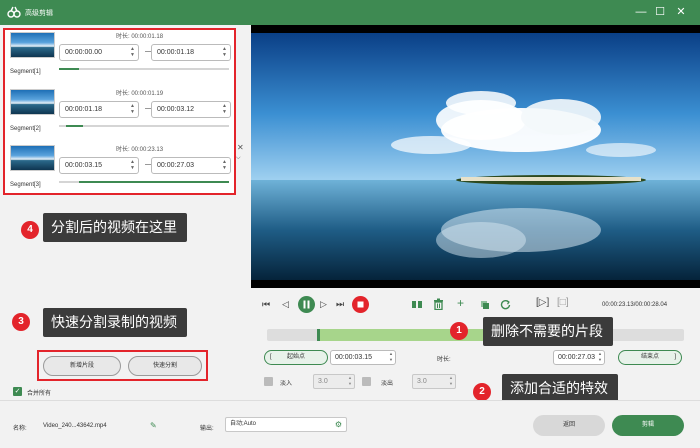 The width and height of the screenshot is (700, 448). What do you see at coordinates (115, 227) in the screenshot?
I see `annotation-callout-4: 分割后的视频在这里` at bounding box center [115, 227].